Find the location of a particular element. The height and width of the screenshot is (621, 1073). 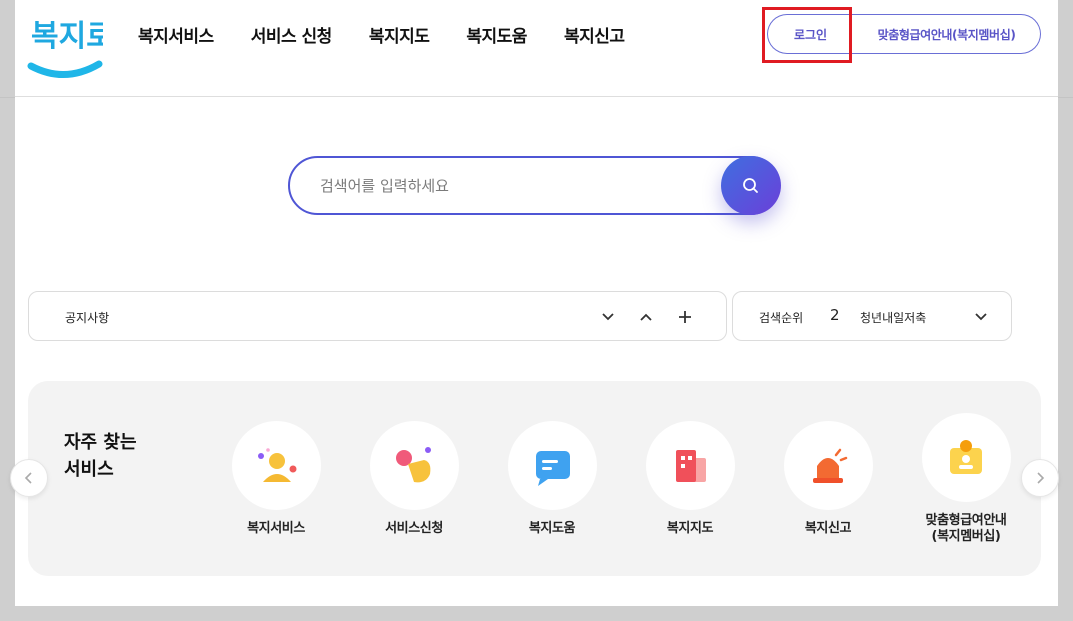

quick-item-service-apply: 서비스신청 is located at coordinates (414, 479).